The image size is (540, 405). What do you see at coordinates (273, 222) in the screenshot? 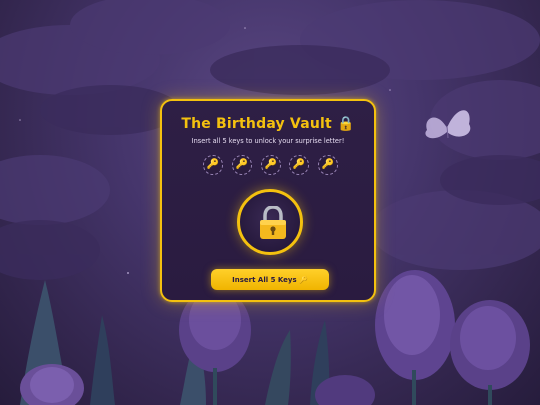
I see `padlock-icon` at bounding box center [273, 222].